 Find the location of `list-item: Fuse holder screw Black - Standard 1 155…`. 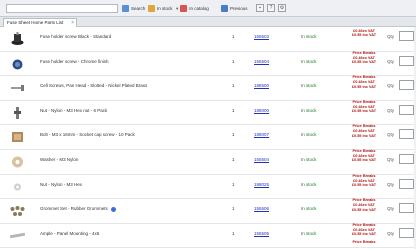

list-item: Fuse holder screw Black - Standard 1 155… is located at coordinates (208, 39).